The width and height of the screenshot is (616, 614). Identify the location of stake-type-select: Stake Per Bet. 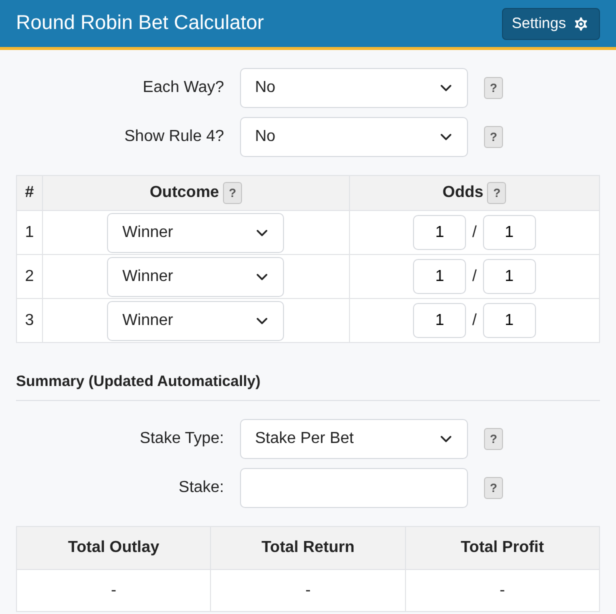
(354, 439).